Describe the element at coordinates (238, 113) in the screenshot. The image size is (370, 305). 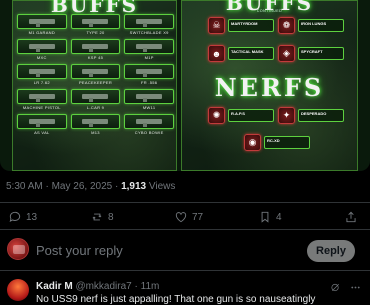
I see `nerf-name: R.A.P.S` at that location.